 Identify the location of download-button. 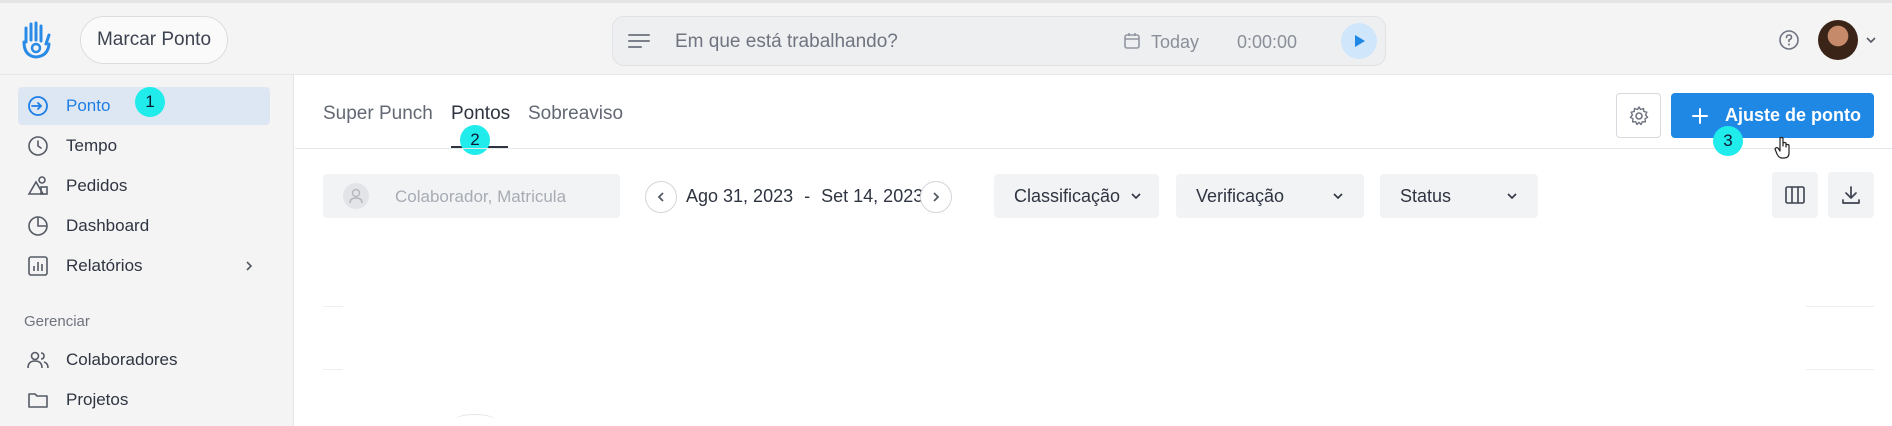
(1851, 195).